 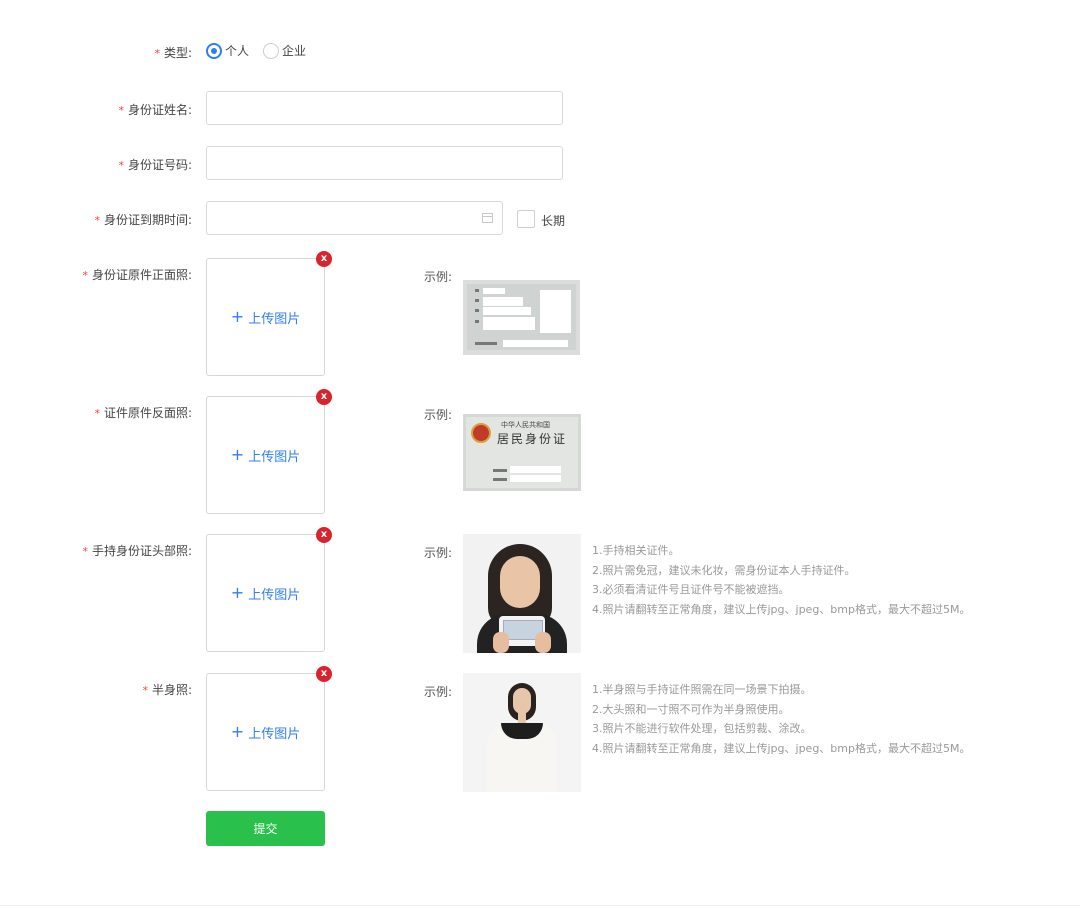 I want to click on front-example-image, so click(x=521, y=317).